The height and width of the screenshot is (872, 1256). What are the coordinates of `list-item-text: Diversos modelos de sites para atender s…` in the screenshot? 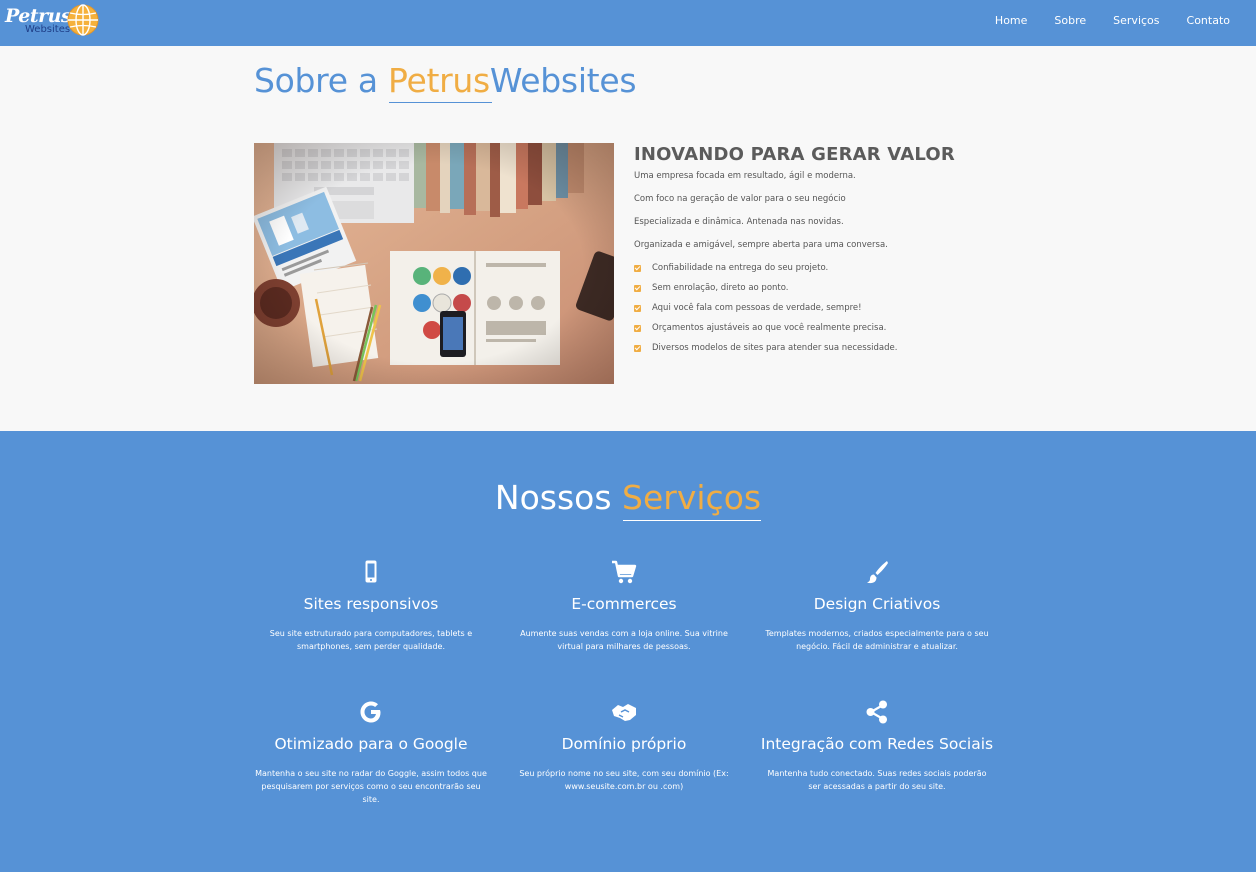 It's located at (775, 348).